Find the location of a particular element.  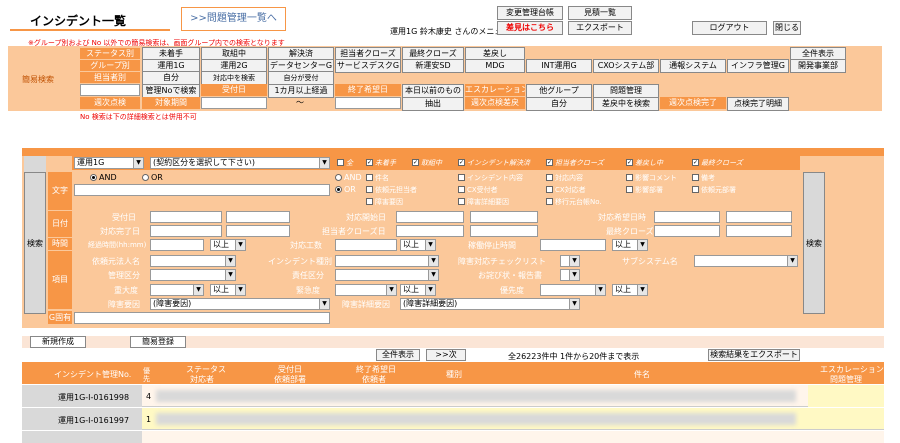

close-button: 閉じる is located at coordinates (787, 28).